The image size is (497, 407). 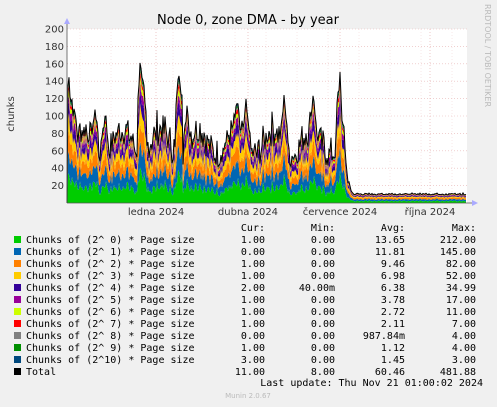 What do you see at coordinates (464, 324) in the screenshot?
I see `legend-value: 7.00` at bounding box center [464, 324].